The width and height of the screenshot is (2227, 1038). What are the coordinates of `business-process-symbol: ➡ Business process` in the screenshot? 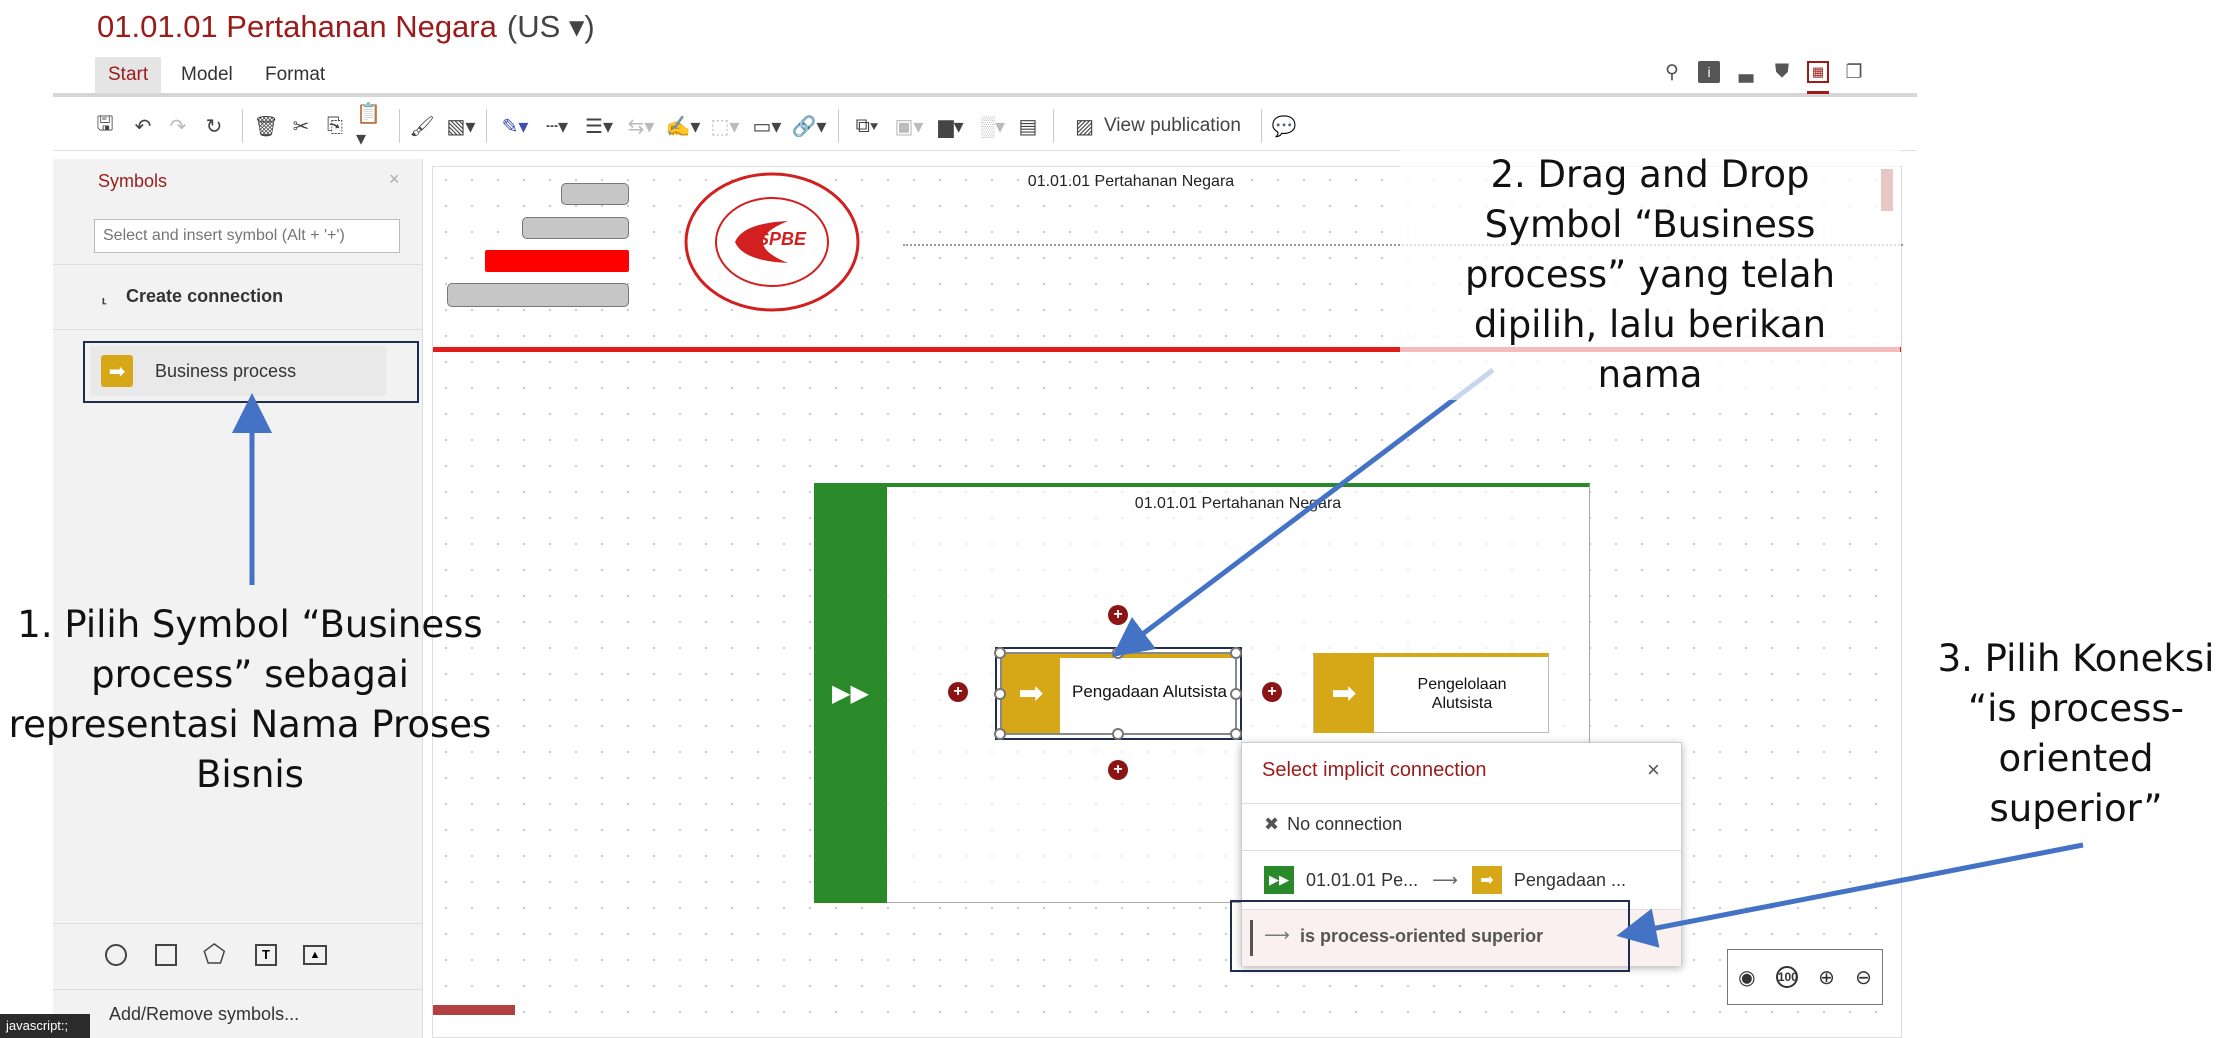 It's located at (238, 371).